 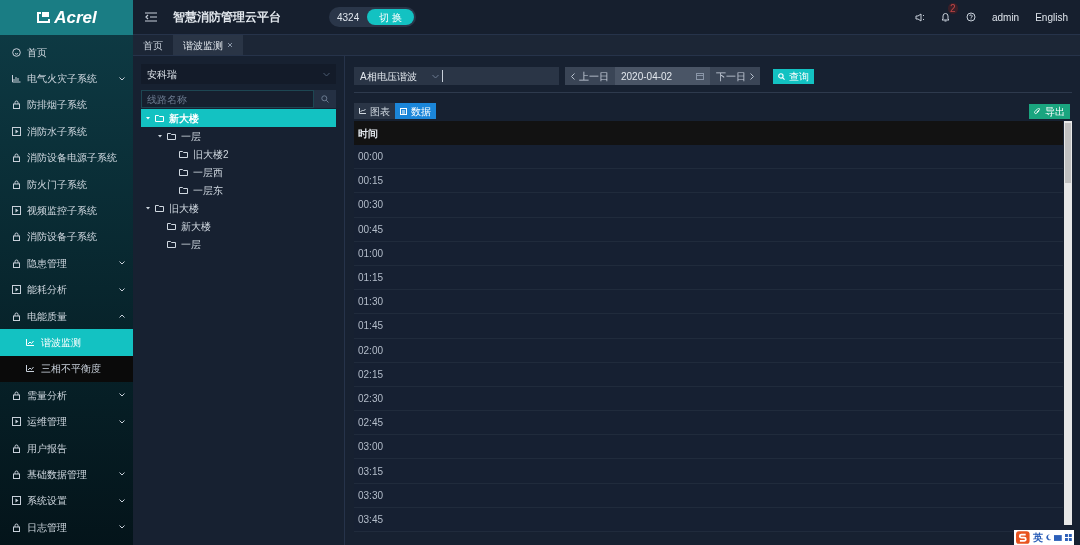 What do you see at coordinates (66, 184) in the screenshot?
I see `sidebar-item: 防火门子系统` at bounding box center [66, 184].